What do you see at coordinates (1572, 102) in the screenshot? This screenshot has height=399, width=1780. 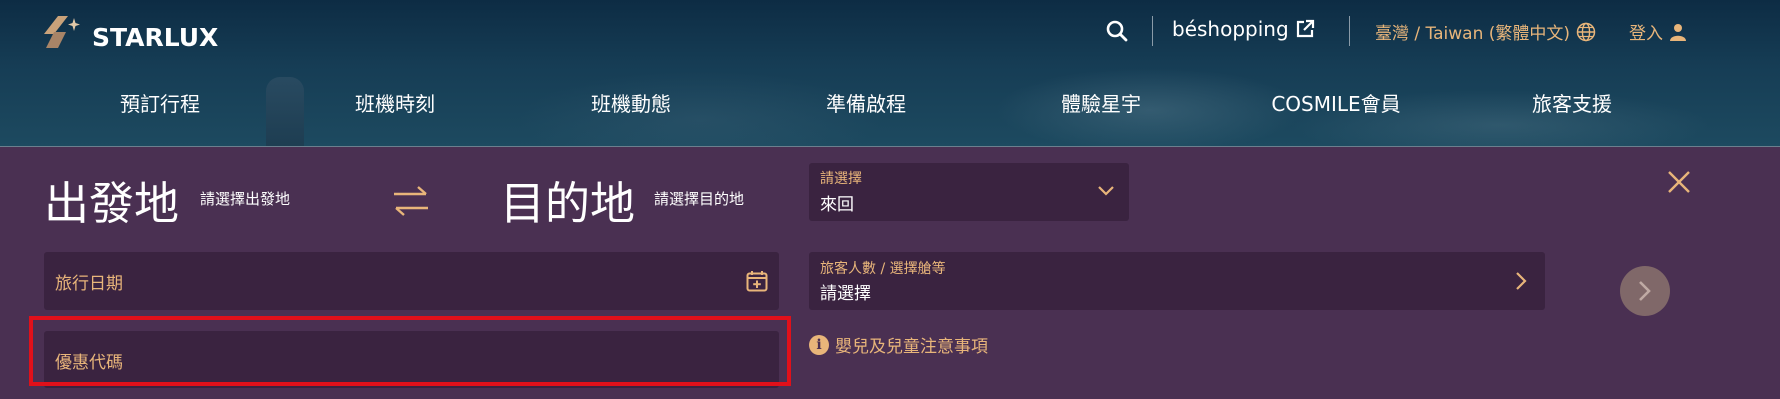 I see `nav-item-support: 旅客支援` at bounding box center [1572, 102].